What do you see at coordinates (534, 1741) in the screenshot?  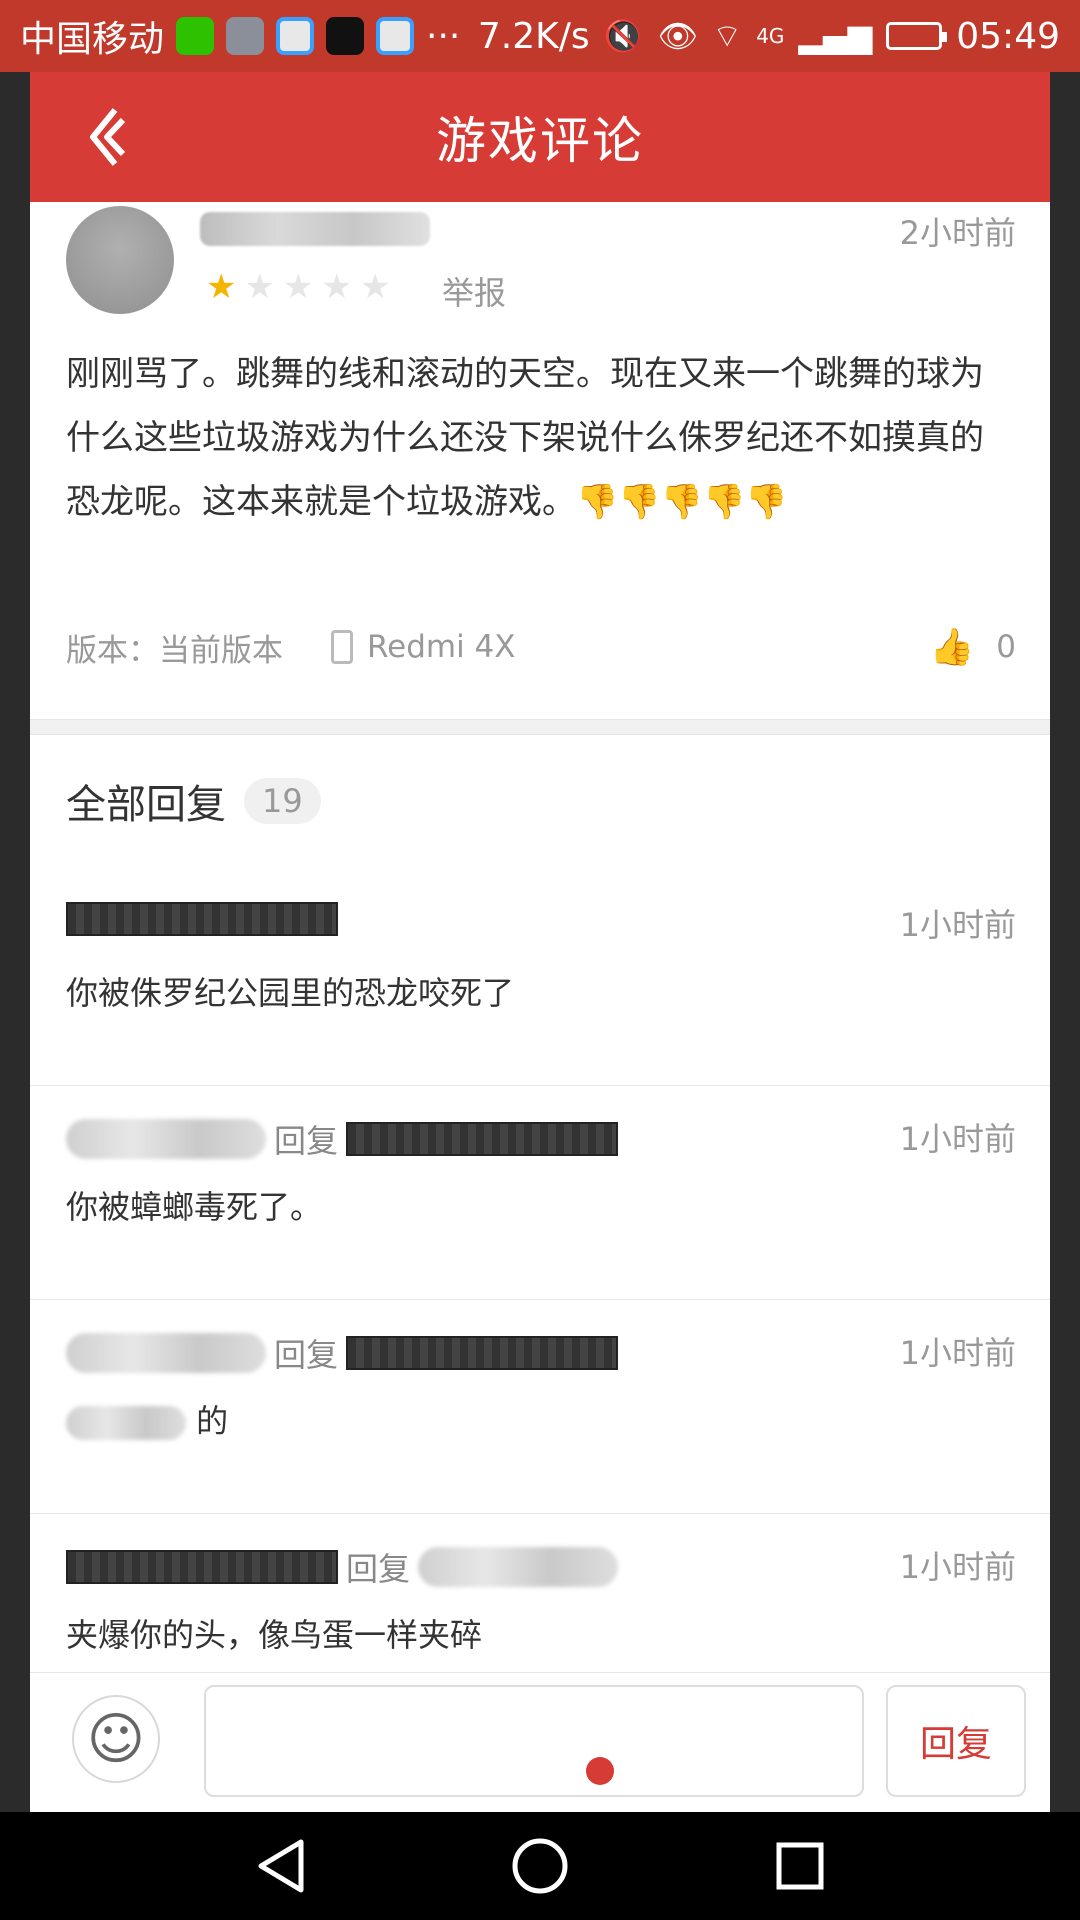 I see `reply-input` at bounding box center [534, 1741].